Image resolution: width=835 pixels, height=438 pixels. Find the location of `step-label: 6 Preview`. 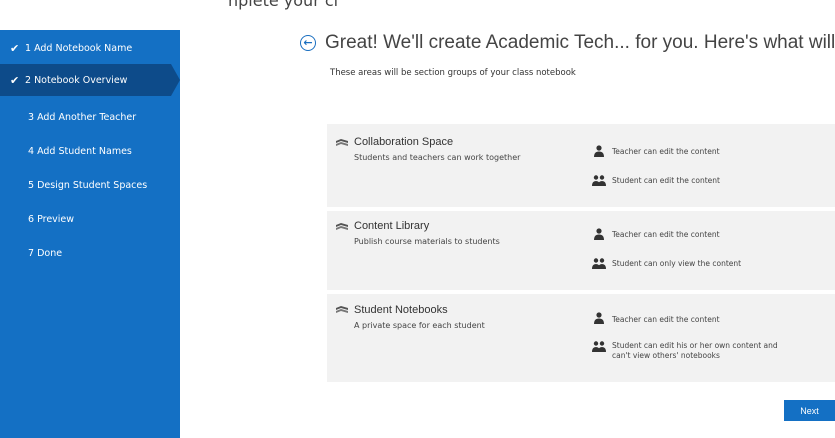

step-label: 6 Preview is located at coordinates (51, 219).